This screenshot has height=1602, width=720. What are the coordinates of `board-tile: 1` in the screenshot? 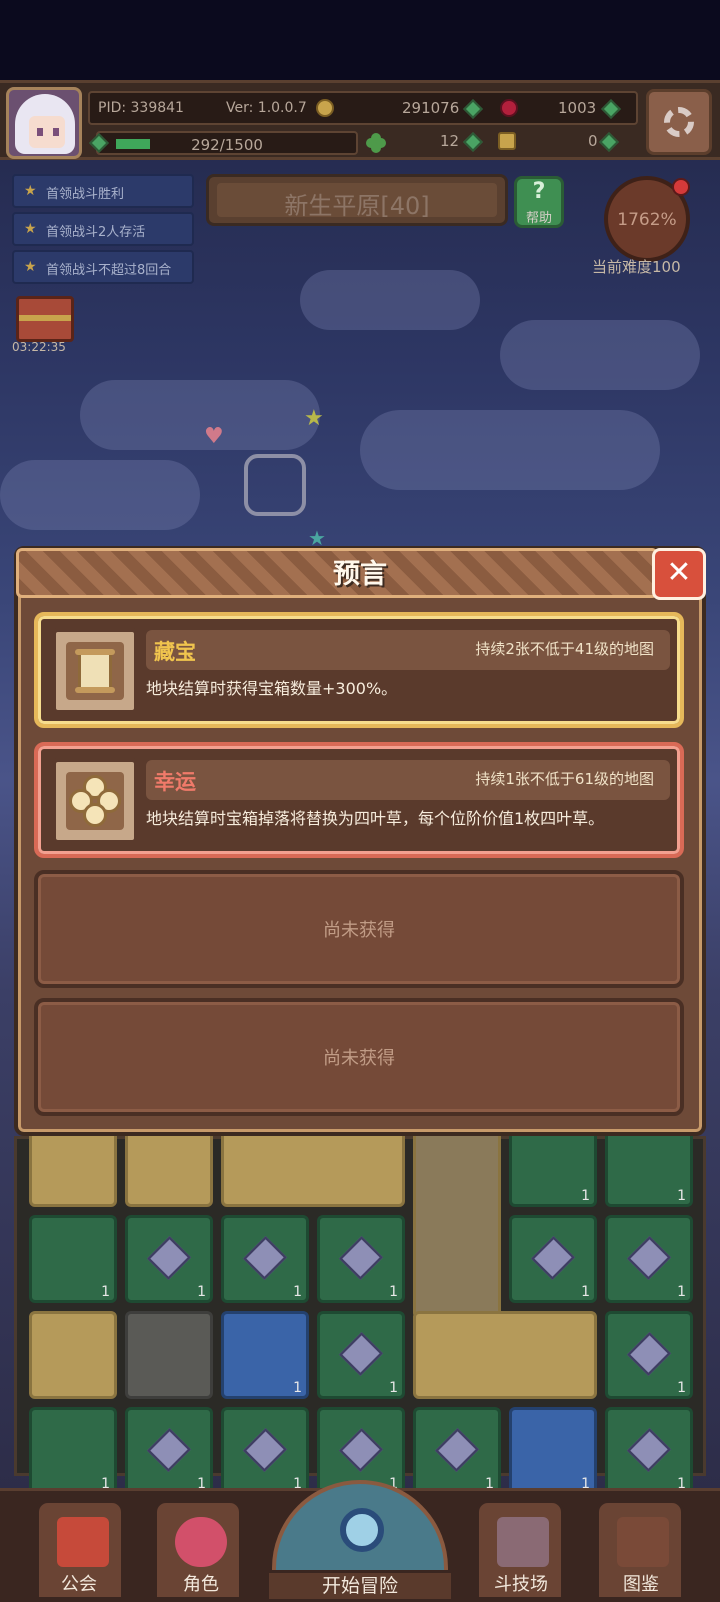 It's located at (73, 1259).